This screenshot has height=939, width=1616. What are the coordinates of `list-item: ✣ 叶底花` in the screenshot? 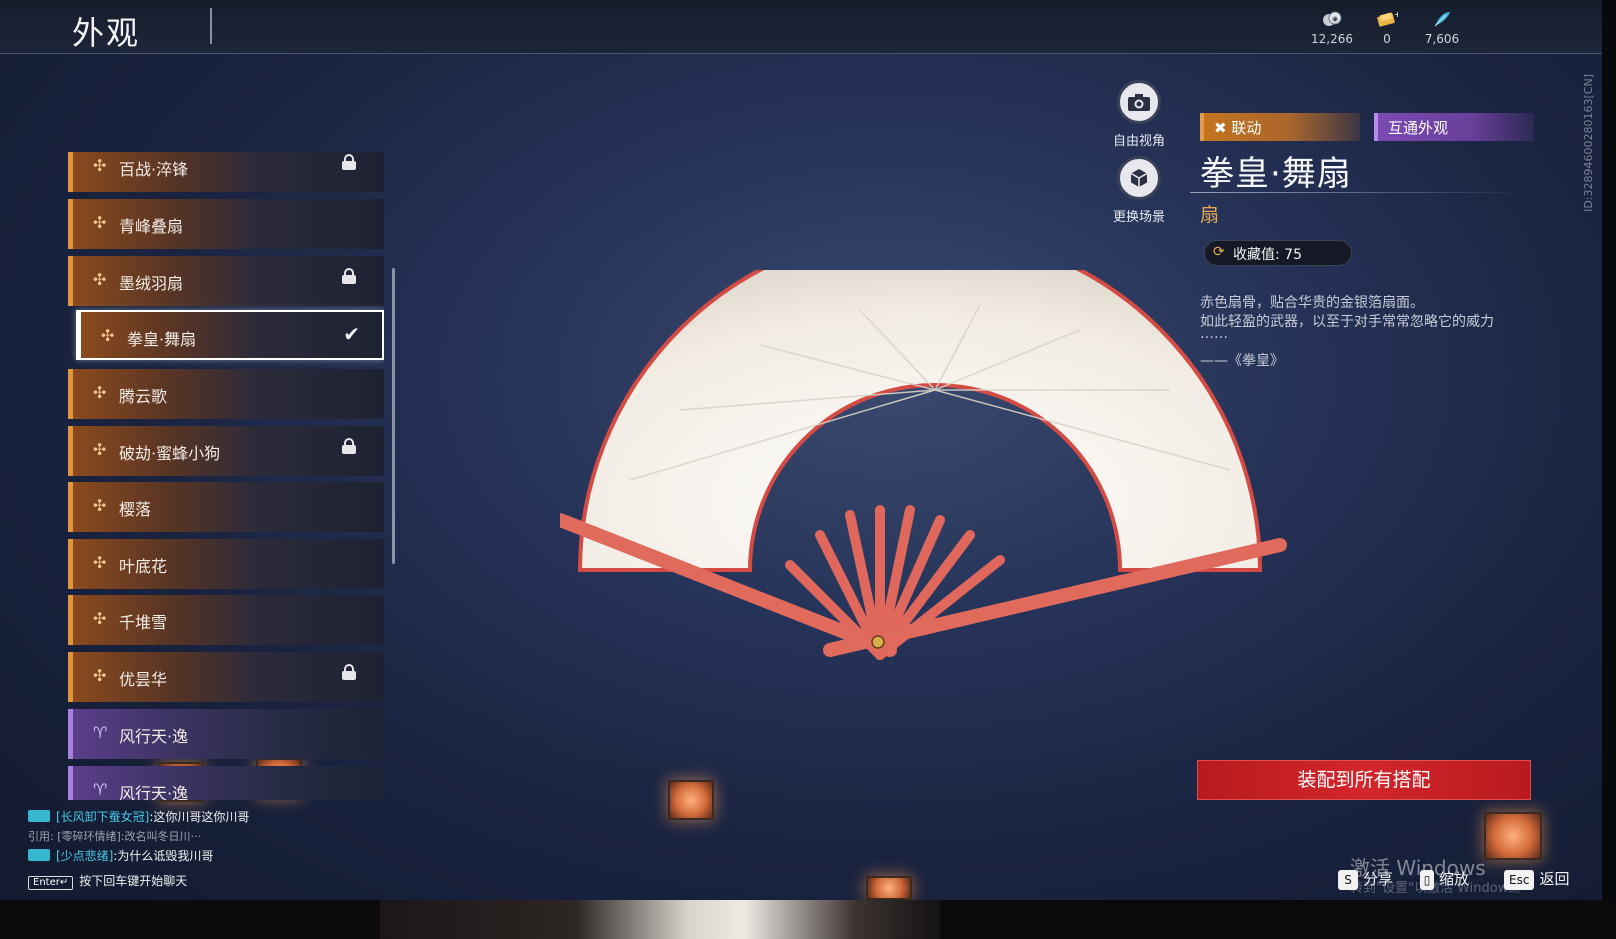 It's located at (226, 564).